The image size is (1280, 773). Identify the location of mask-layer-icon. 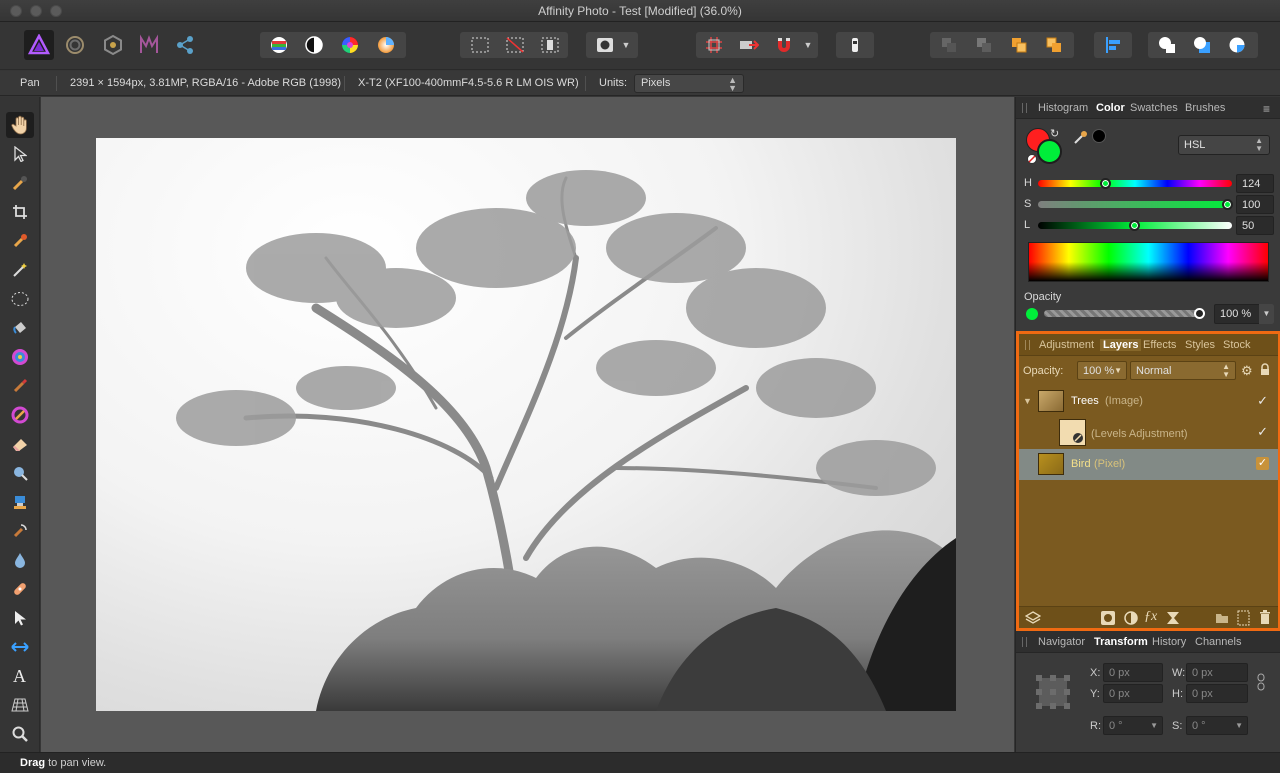
(1108, 618).